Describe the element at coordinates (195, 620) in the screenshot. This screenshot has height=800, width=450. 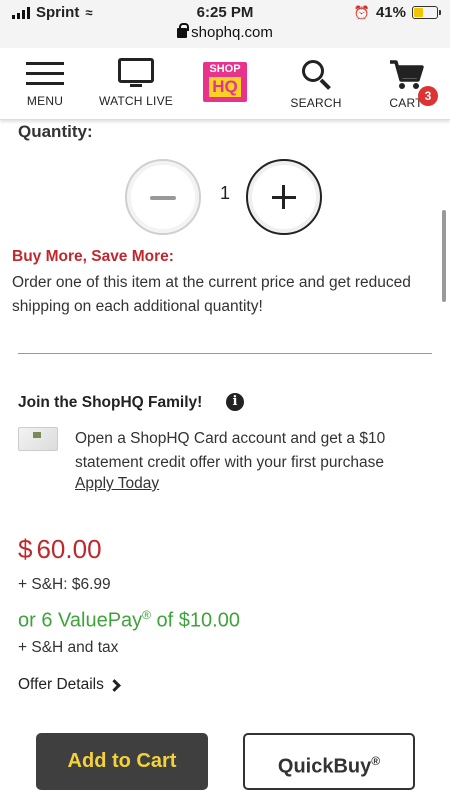
I see `valuepay-suffix: of $10.00` at that location.